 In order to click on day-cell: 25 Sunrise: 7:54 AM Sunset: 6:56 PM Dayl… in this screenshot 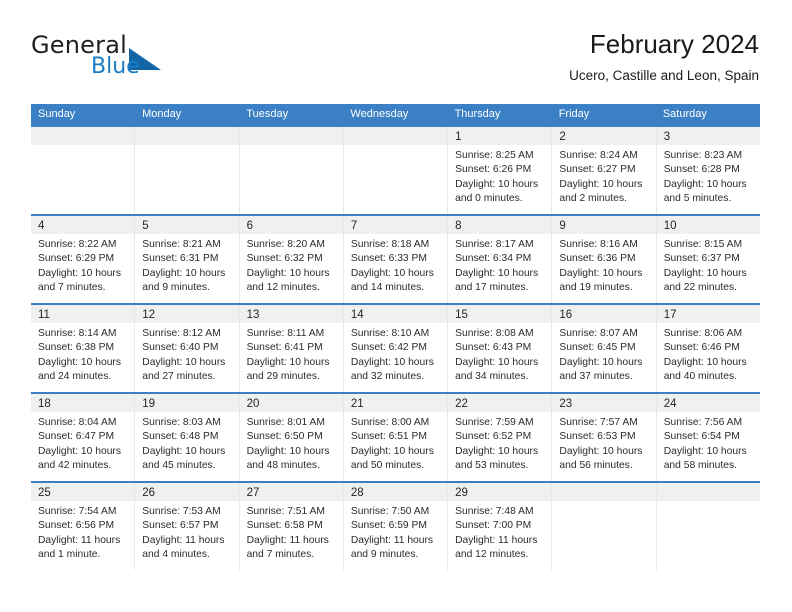, I will do `click(83, 526)`.